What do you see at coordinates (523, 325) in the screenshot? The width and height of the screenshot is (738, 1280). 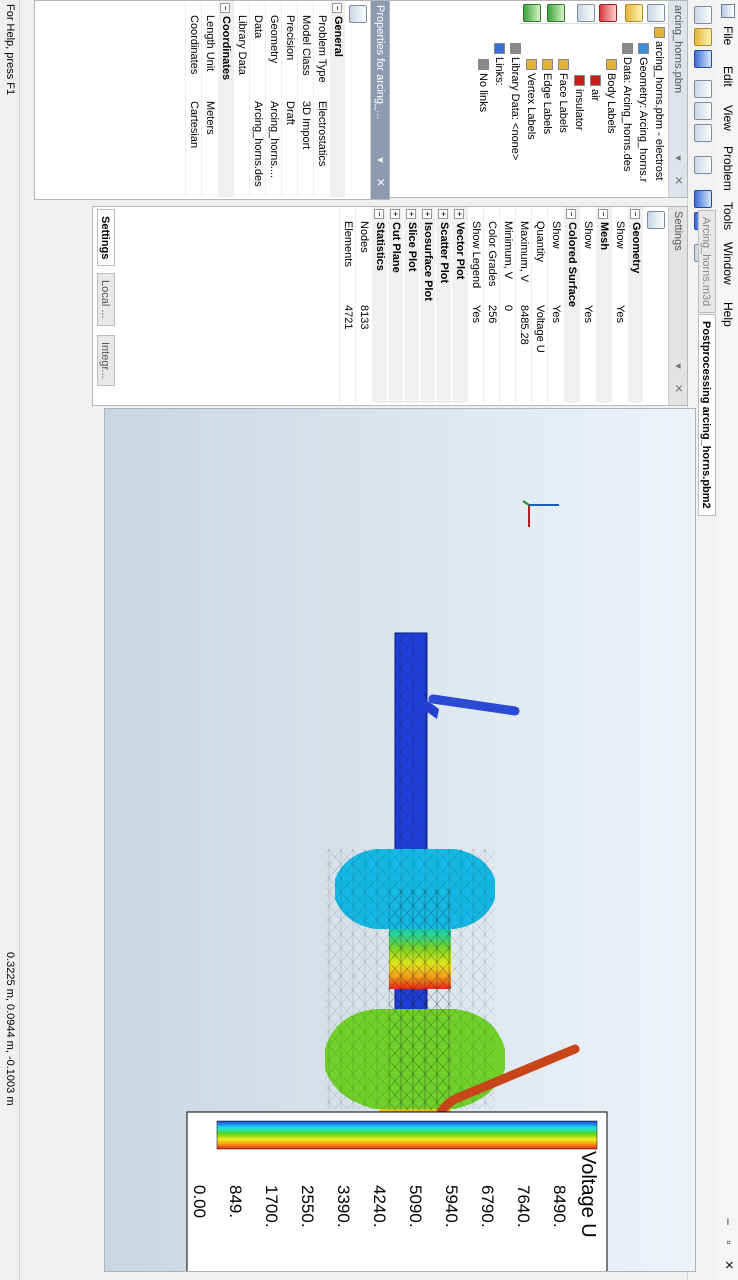 I see `property-value: 8485.28` at bounding box center [523, 325].